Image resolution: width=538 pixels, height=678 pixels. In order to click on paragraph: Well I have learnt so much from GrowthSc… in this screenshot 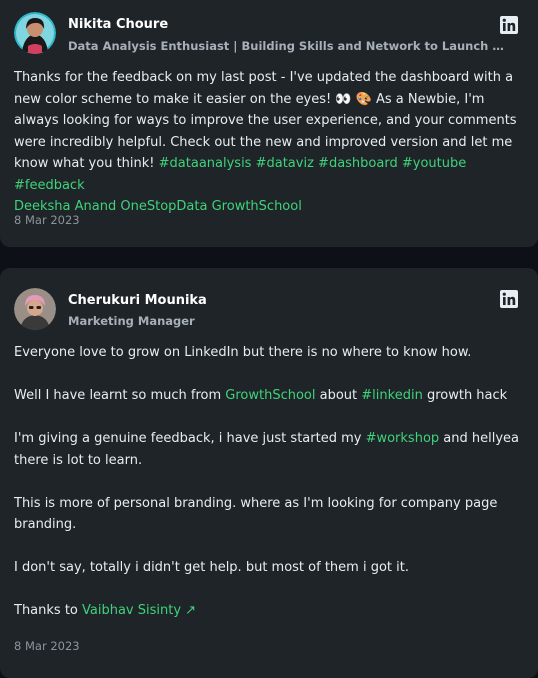, I will do `click(261, 395)`.